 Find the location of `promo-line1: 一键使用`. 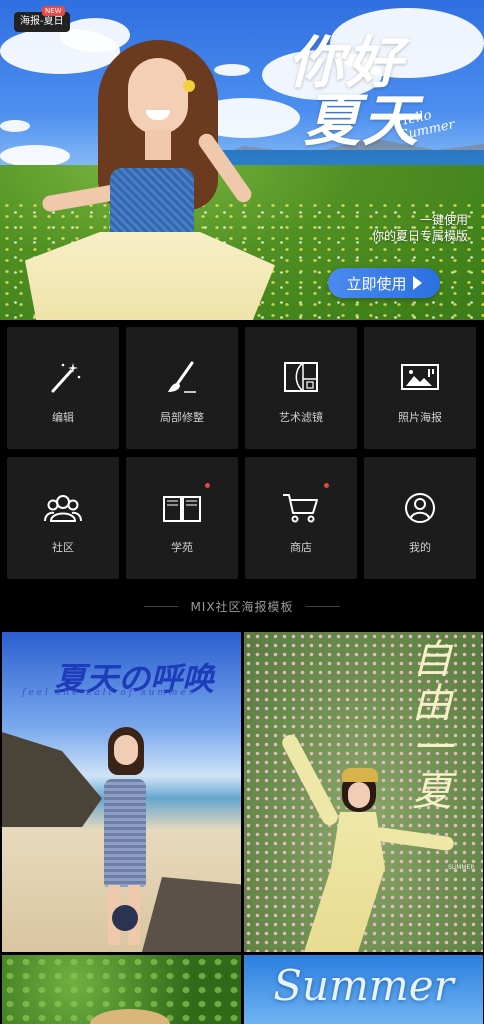

promo-line1: 一键使用 is located at coordinates (443, 220).